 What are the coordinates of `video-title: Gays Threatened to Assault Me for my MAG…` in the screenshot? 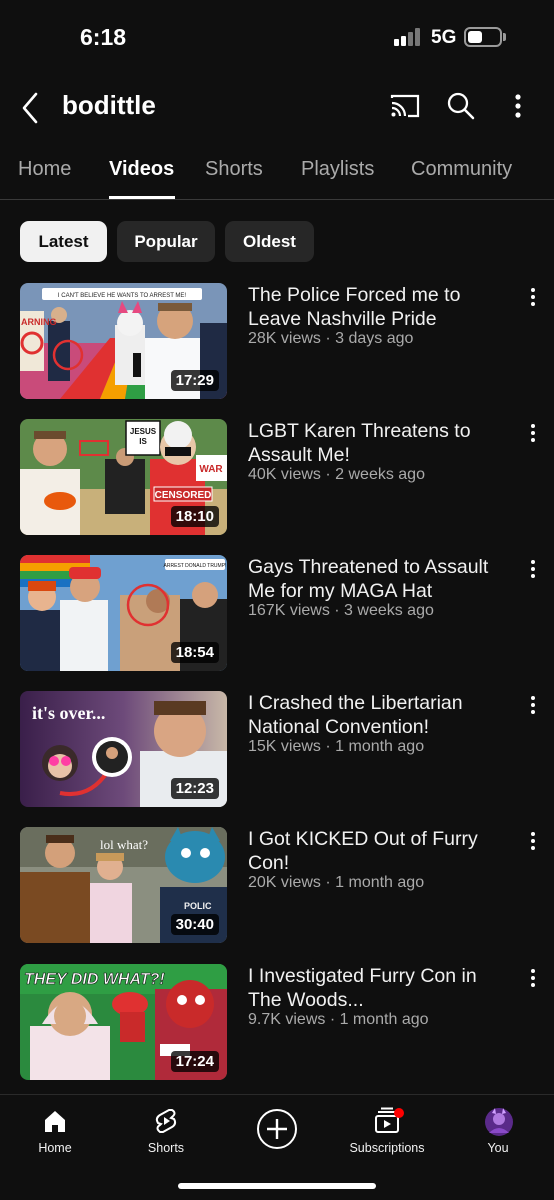 It's located at (379, 579).